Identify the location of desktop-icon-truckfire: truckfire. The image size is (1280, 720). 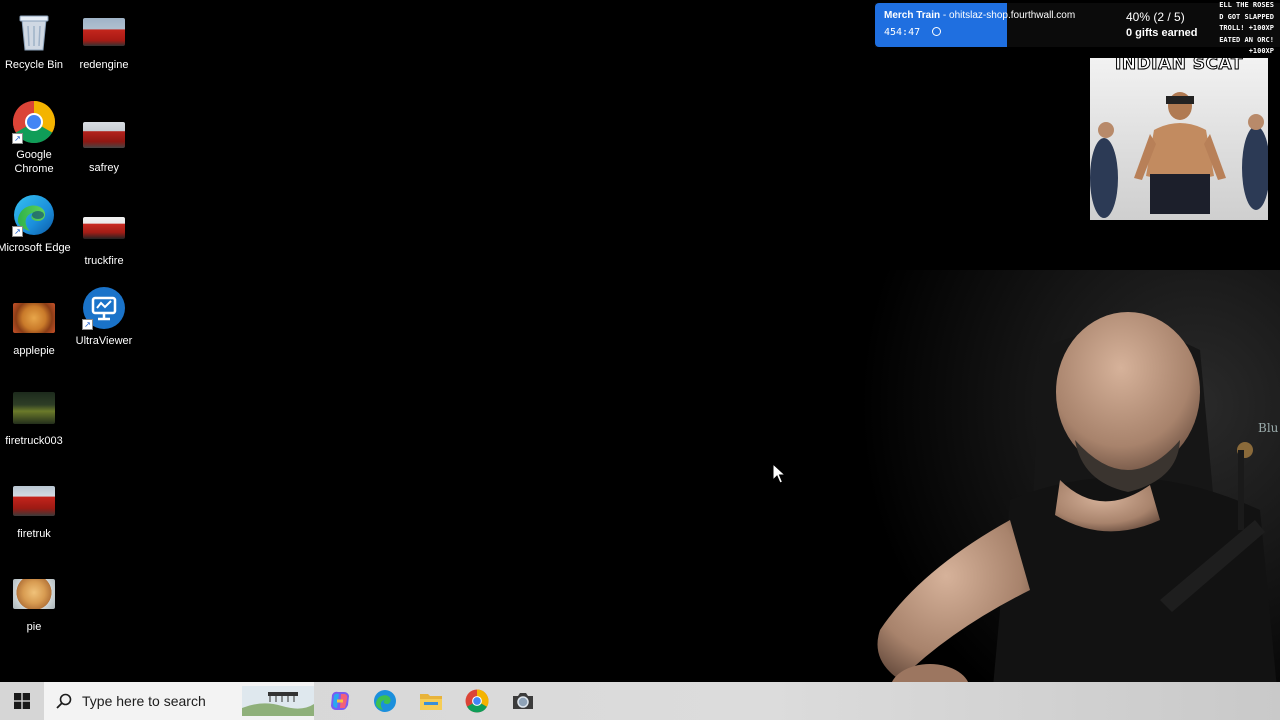
(104, 237).